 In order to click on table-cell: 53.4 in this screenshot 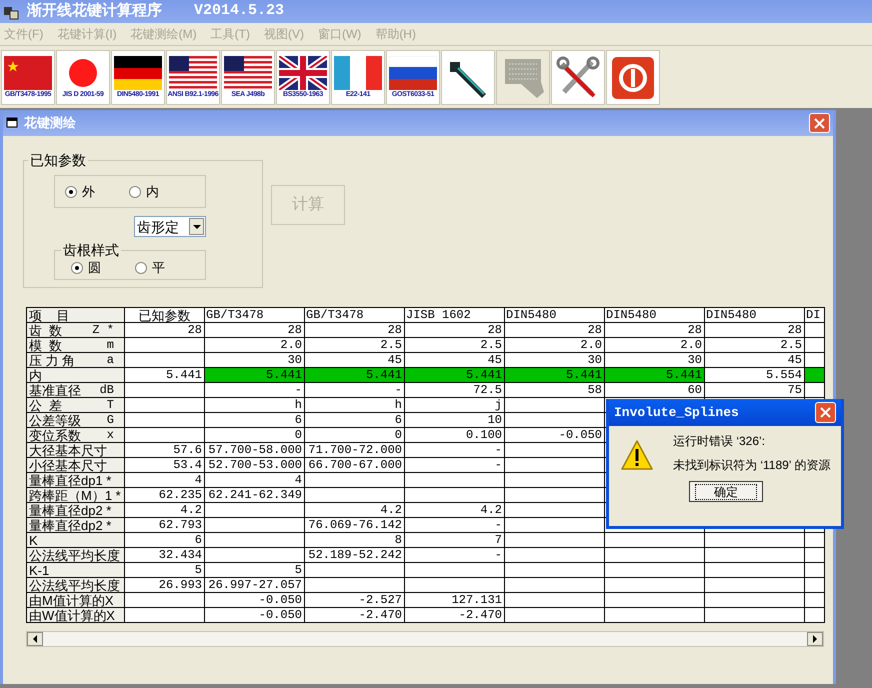, I will do `click(164, 465)`.